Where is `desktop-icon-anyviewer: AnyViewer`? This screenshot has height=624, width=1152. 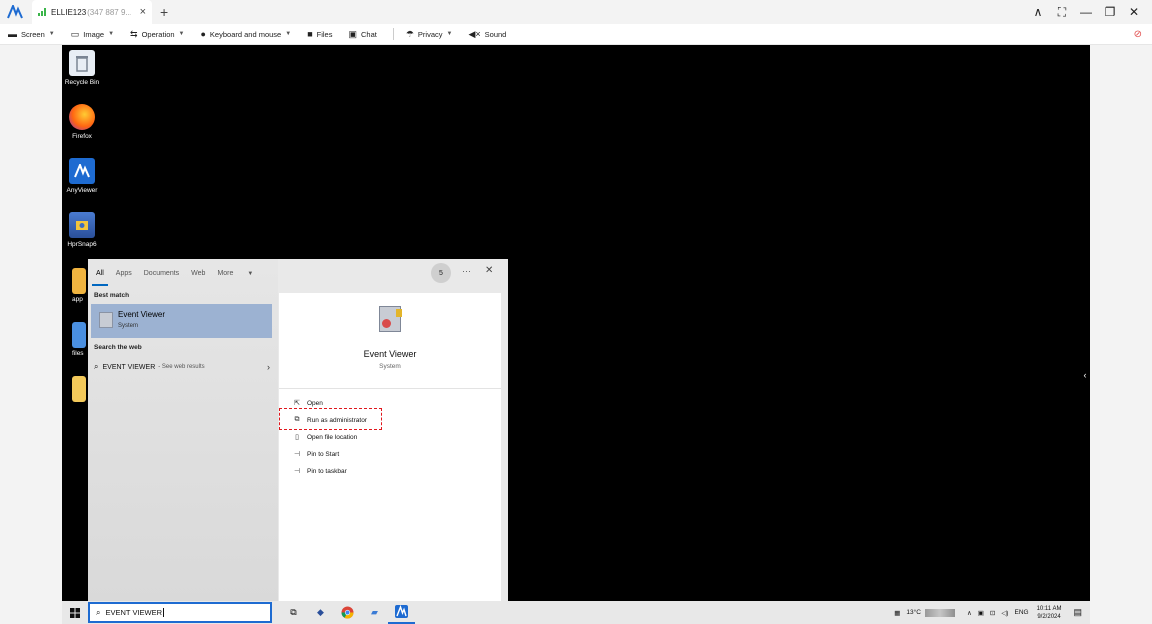 desktop-icon-anyviewer: AnyViewer is located at coordinates (82, 176).